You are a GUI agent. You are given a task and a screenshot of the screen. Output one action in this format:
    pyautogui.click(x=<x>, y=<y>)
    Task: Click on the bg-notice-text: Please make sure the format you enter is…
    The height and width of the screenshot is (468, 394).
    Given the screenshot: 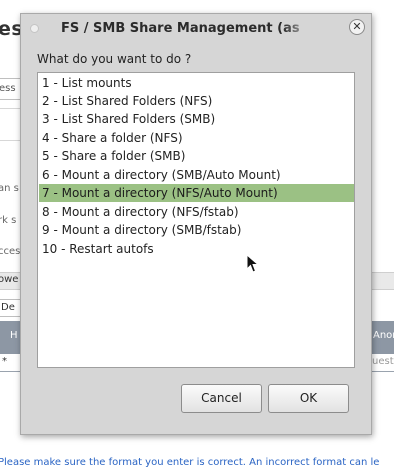 What is the action you would take?
    pyautogui.click(x=190, y=462)
    